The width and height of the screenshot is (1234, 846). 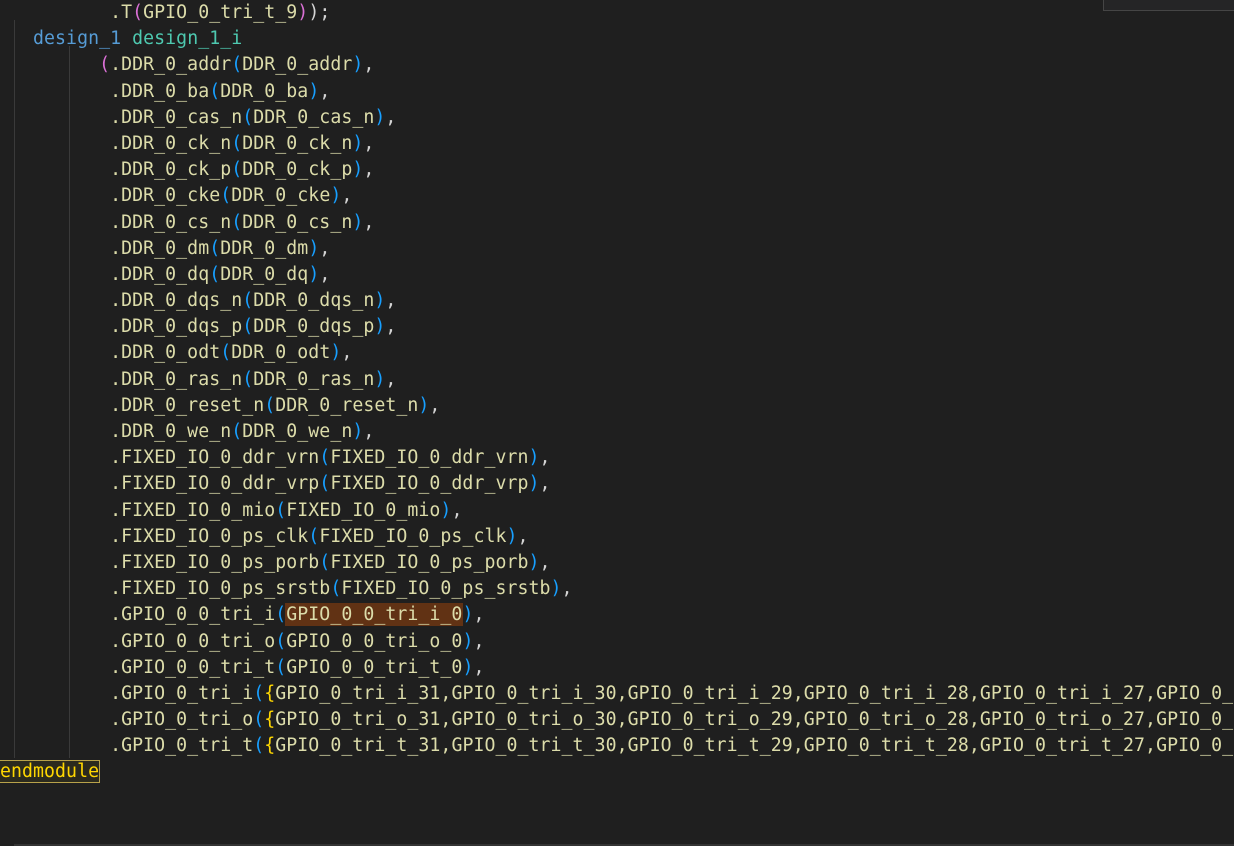 I want to click on code-line: .DDR_0_ck_p(DDR_0_ck_p),, so click(x=617, y=170).